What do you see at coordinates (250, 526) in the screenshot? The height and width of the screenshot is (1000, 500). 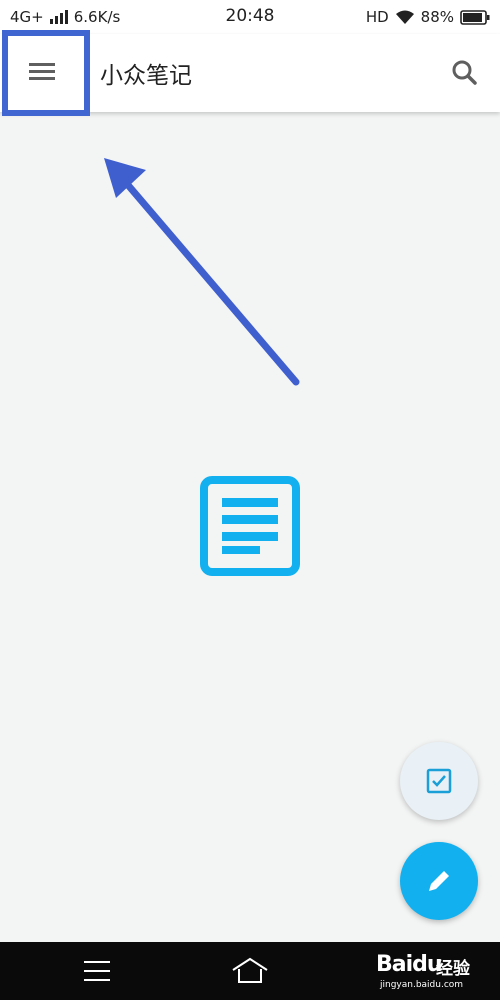 I see `note-document-icon` at bounding box center [250, 526].